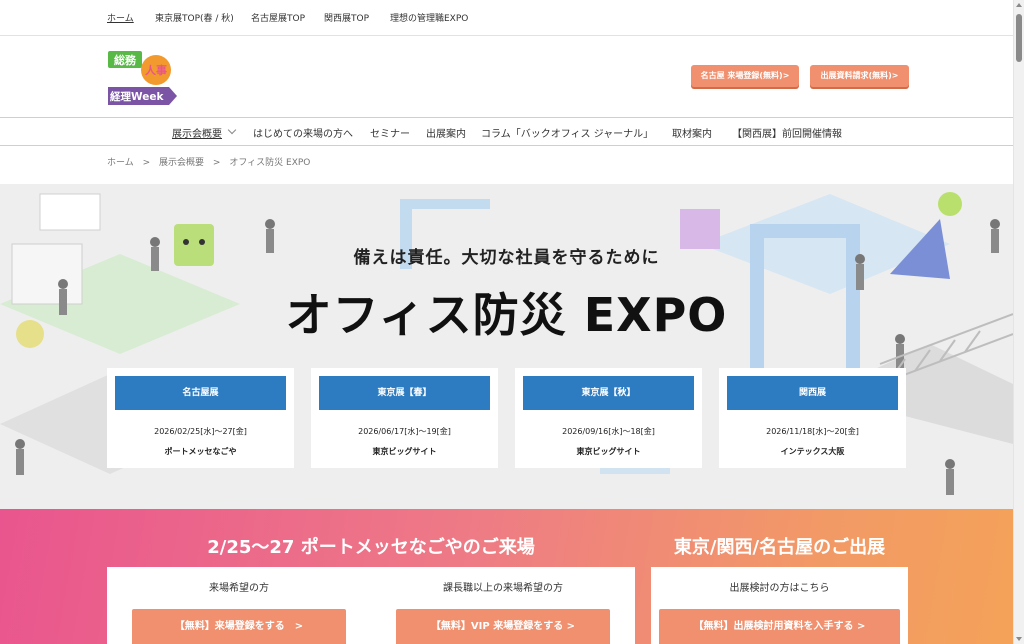 This screenshot has width=1024, height=644. Describe the element at coordinates (371, 547) in the screenshot. I see `visit-heading: 2/25～27 ポートメッセなごやのご来場` at that location.